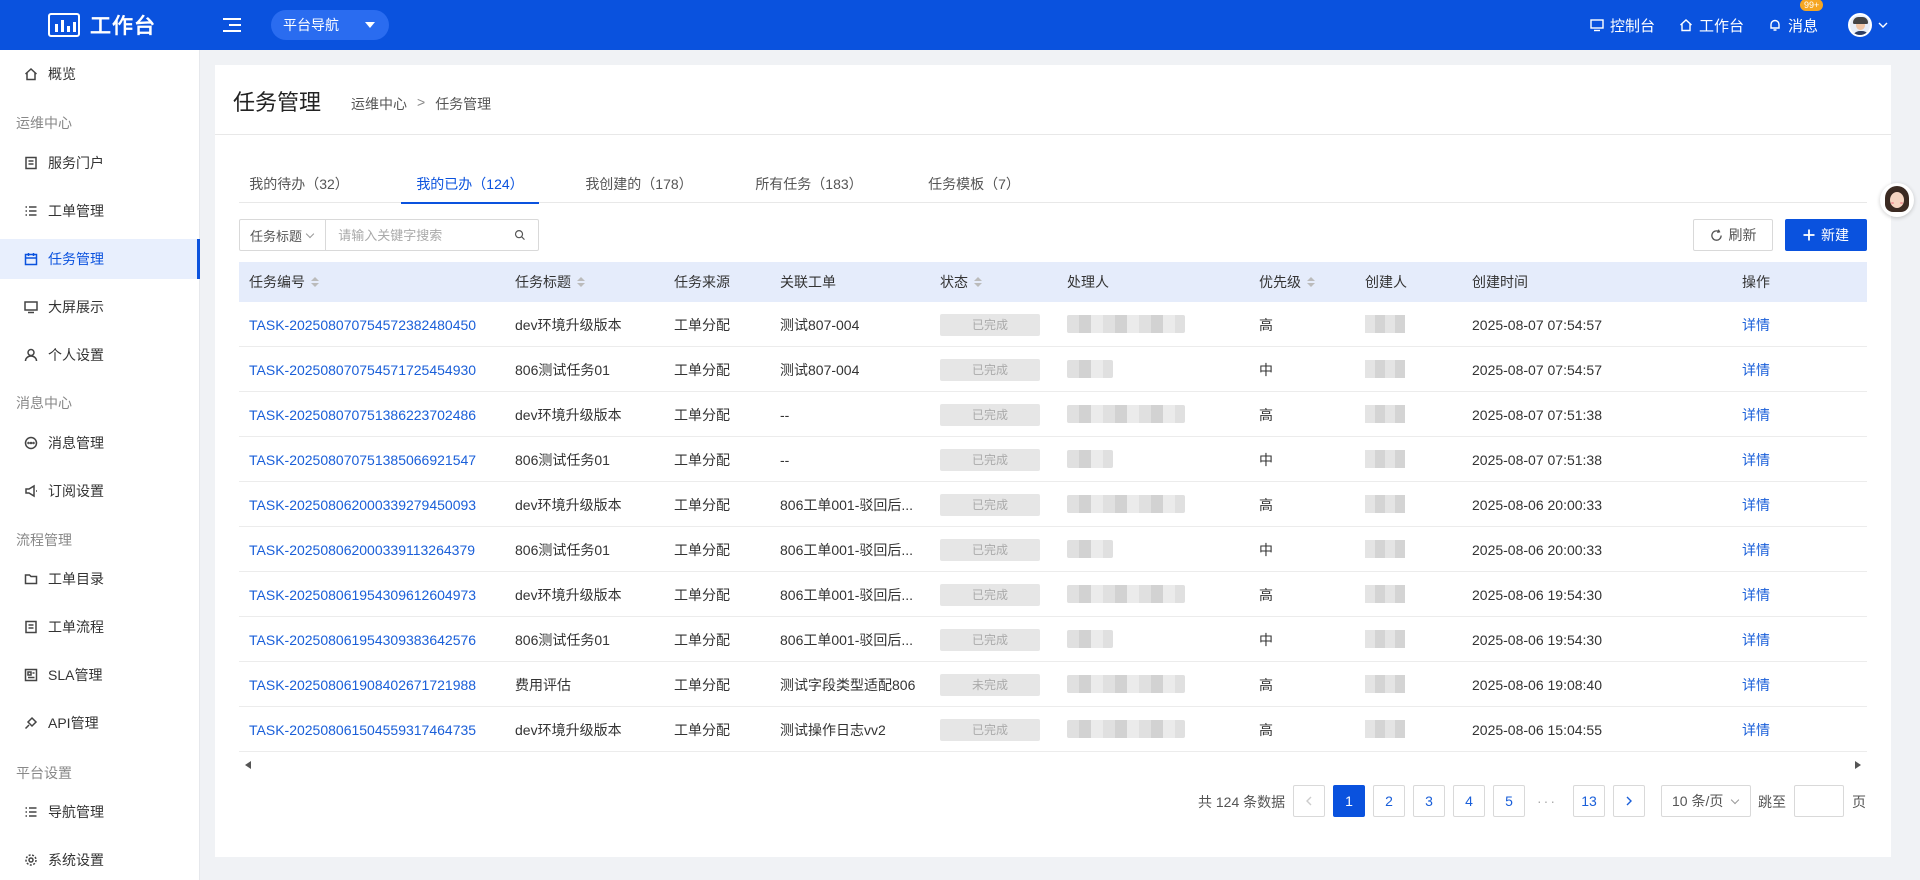 This screenshot has height=880, width=1920. What do you see at coordinates (283, 235) in the screenshot?
I see `search-field-select: 任务标题` at bounding box center [283, 235].